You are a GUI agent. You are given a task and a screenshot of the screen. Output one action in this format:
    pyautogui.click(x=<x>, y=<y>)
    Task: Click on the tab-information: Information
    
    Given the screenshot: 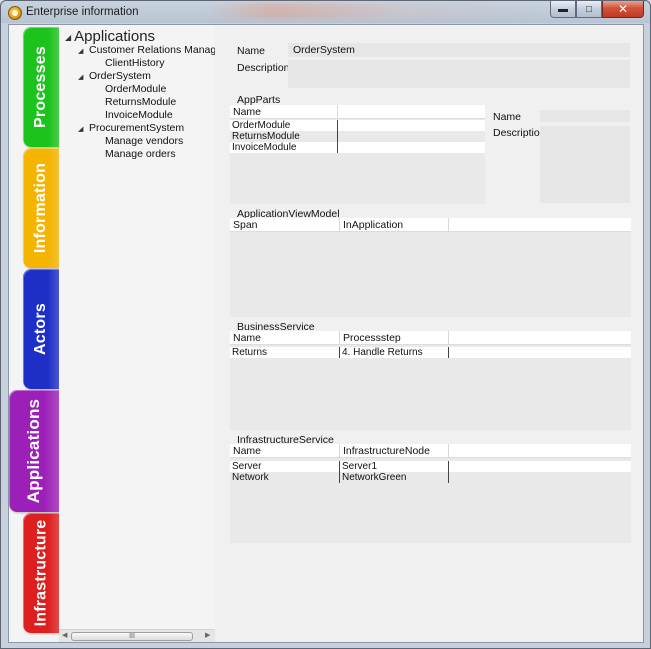 What is the action you would take?
    pyautogui.click(x=41, y=208)
    